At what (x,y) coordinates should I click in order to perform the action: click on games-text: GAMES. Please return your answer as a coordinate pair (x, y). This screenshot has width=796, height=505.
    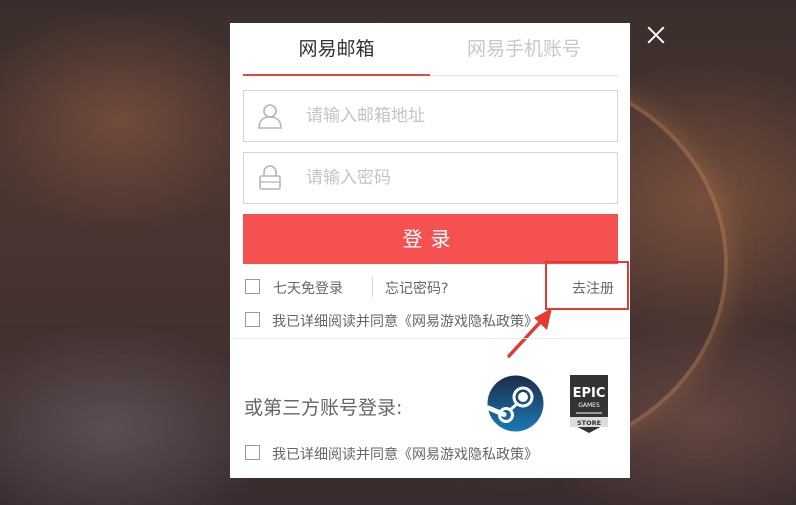
    Looking at the image, I should click on (589, 405).